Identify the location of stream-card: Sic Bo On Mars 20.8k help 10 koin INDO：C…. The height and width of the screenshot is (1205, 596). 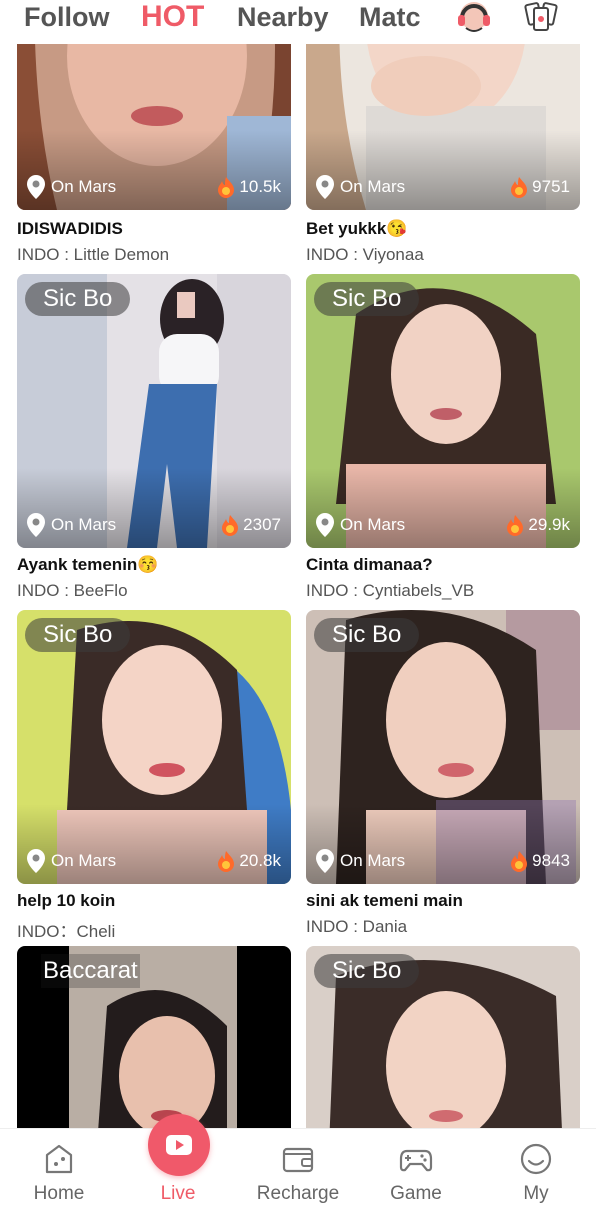
(154, 775).